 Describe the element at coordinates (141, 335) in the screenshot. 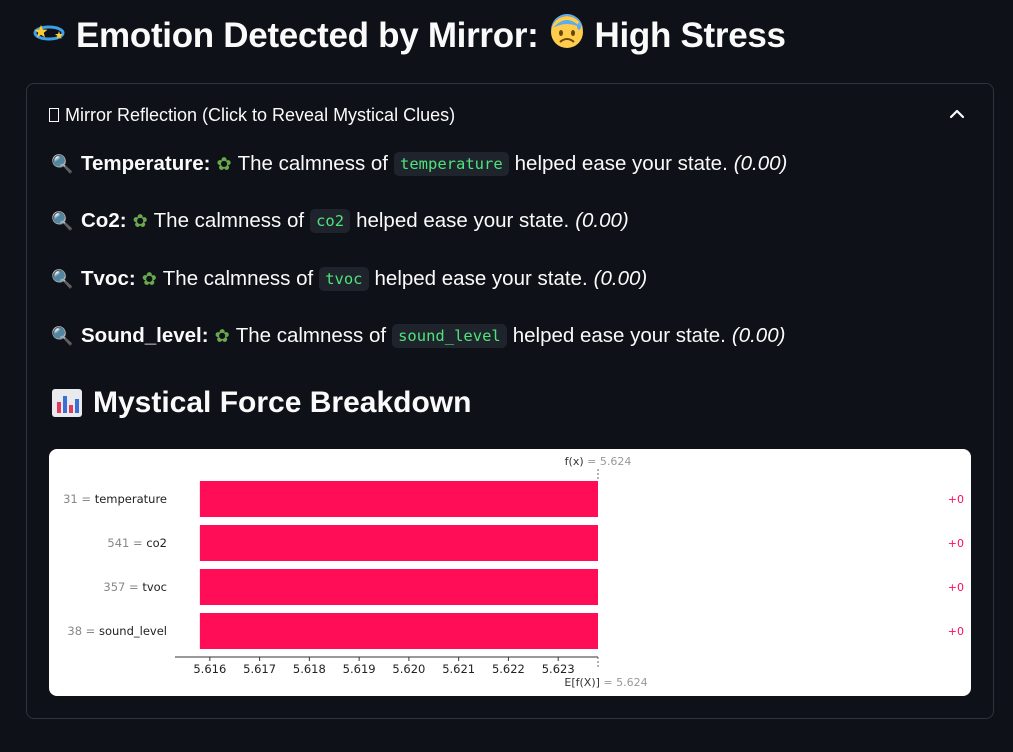

I see `clue-feature: Sound_level` at that location.